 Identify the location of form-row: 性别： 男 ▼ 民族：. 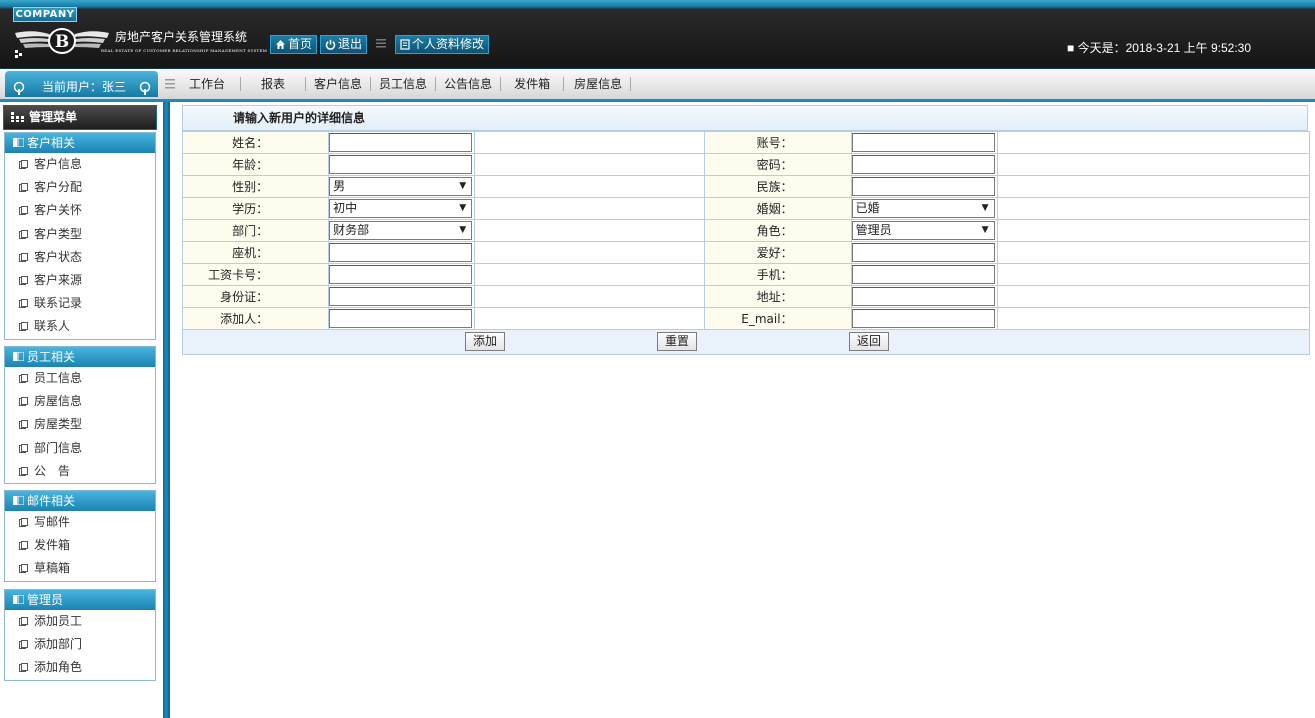
(746, 186).